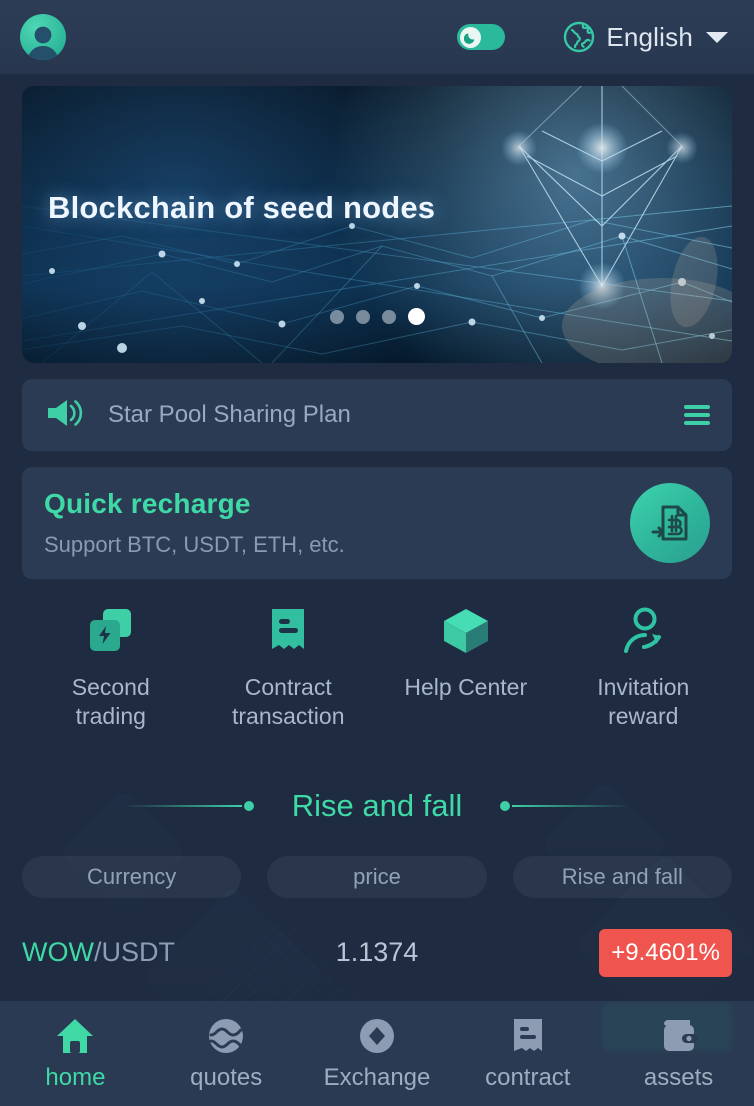 The image size is (754, 1106). What do you see at coordinates (377, 415) in the screenshot?
I see `announcement-bar: Star Pool Sharing Plan` at bounding box center [377, 415].